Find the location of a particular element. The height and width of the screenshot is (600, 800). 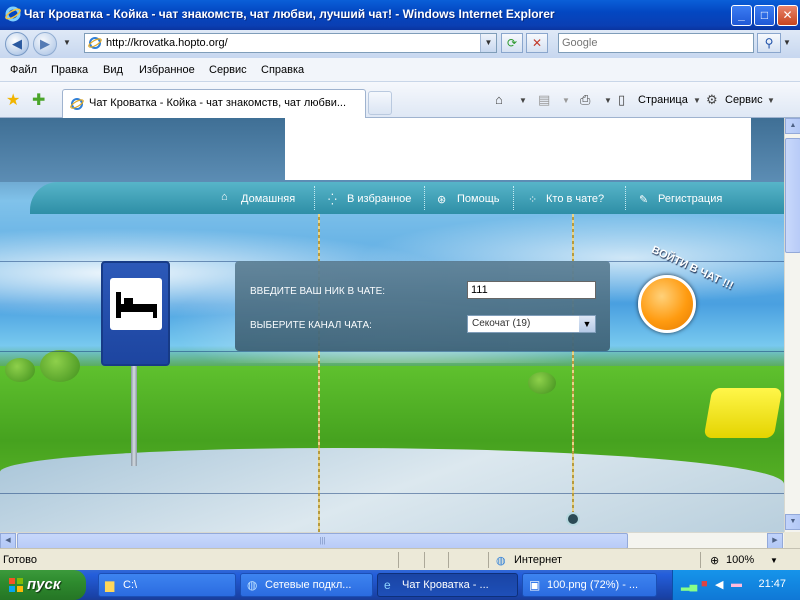

nav-home: Домашняя is located at coordinates (268, 199).